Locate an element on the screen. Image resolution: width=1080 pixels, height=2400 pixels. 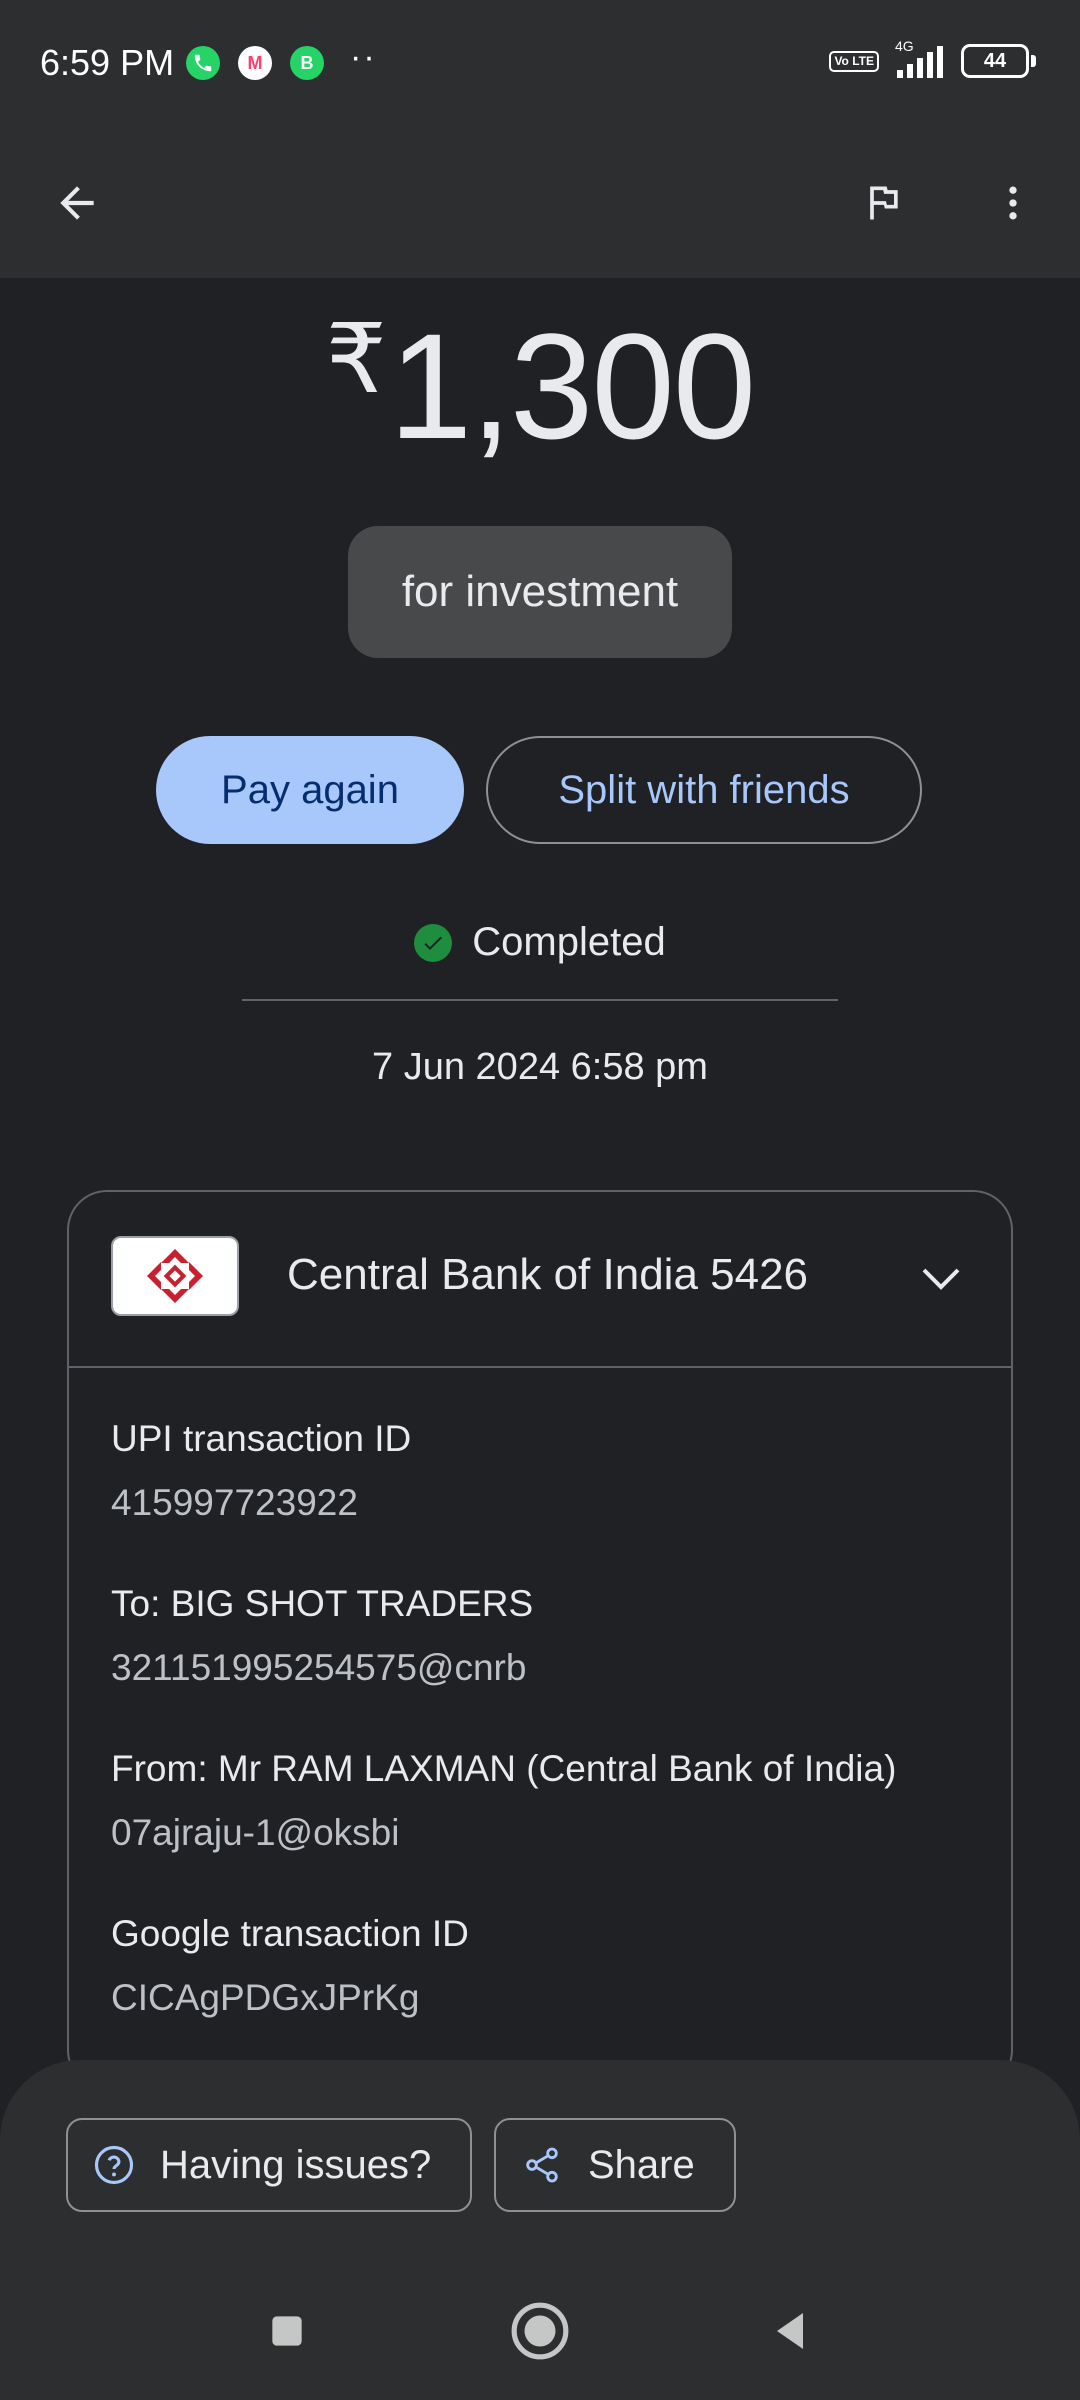
detail-value: 321151995254575@cnrb is located at coordinates (322, 1668).